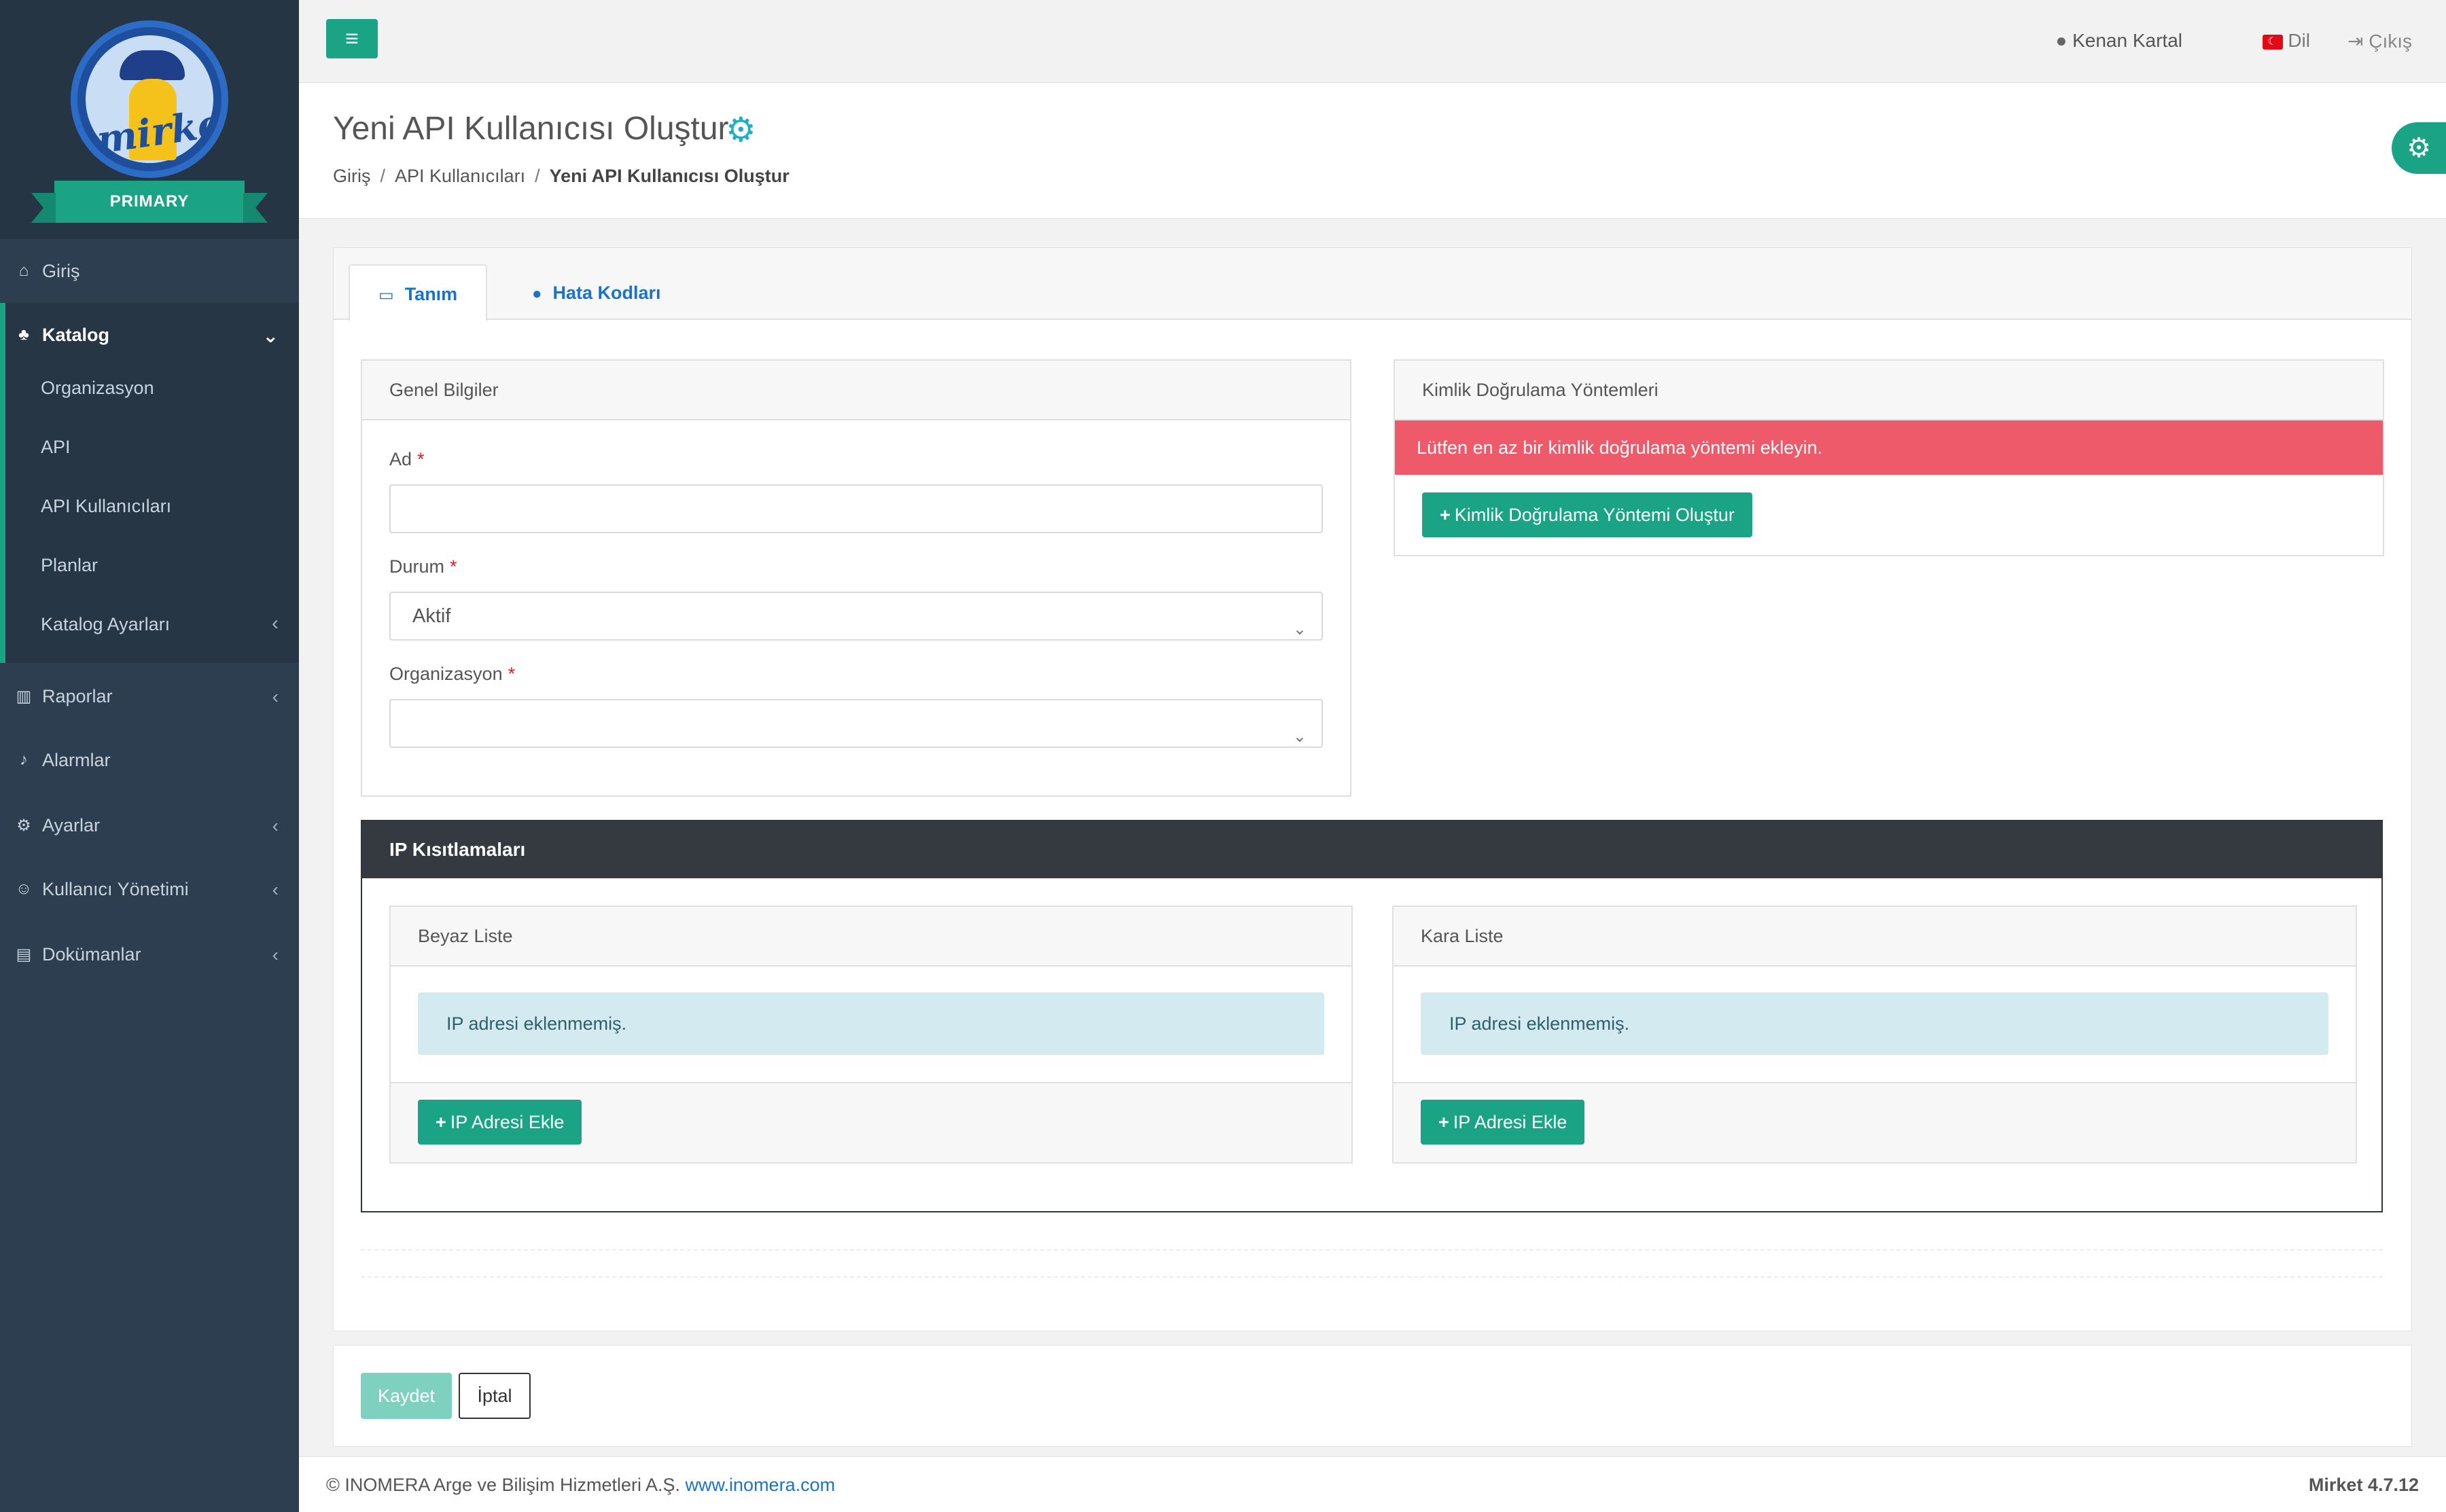 This screenshot has height=1512, width=2446. What do you see at coordinates (149, 825) in the screenshot?
I see `sidebar-item-ayarlar: ⚙ Ayarlar ‹` at bounding box center [149, 825].